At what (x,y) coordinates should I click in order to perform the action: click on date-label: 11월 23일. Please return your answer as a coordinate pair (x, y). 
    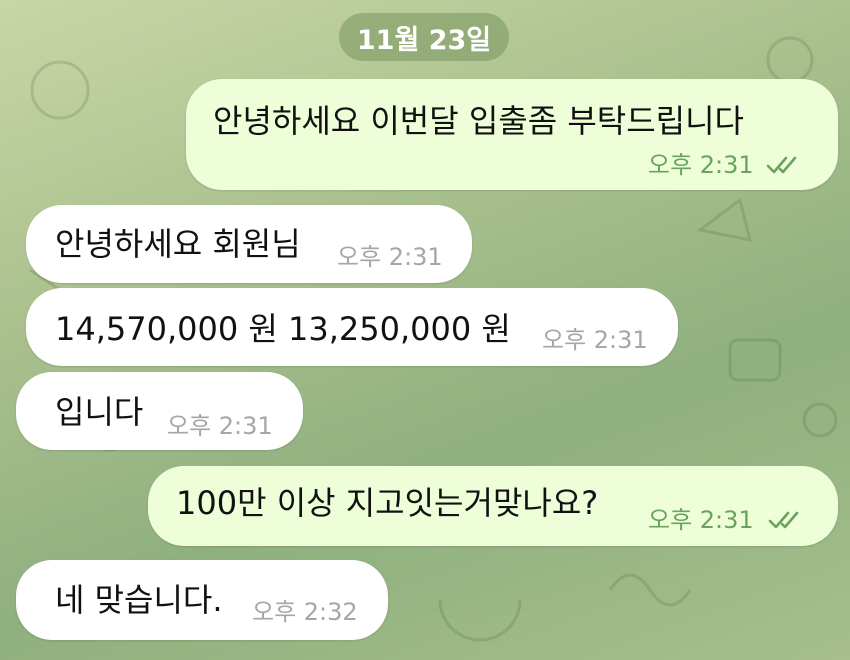
    Looking at the image, I should click on (424, 40).